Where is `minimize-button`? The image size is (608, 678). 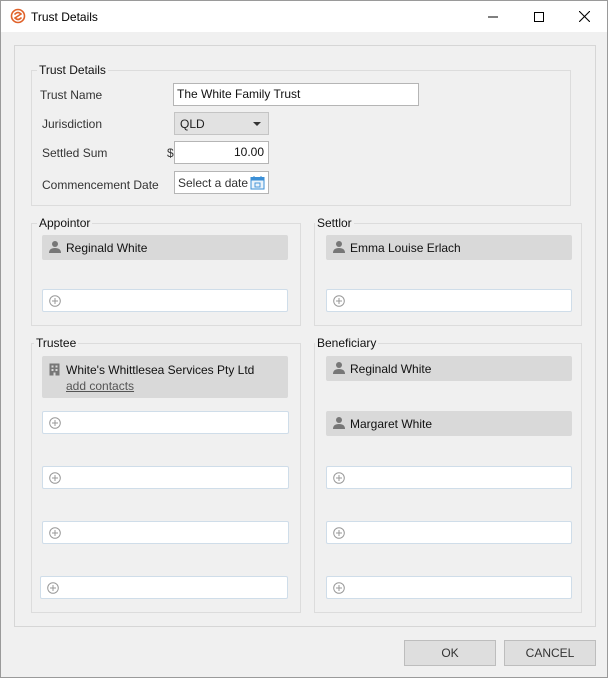
minimize-button is located at coordinates (493, 16).